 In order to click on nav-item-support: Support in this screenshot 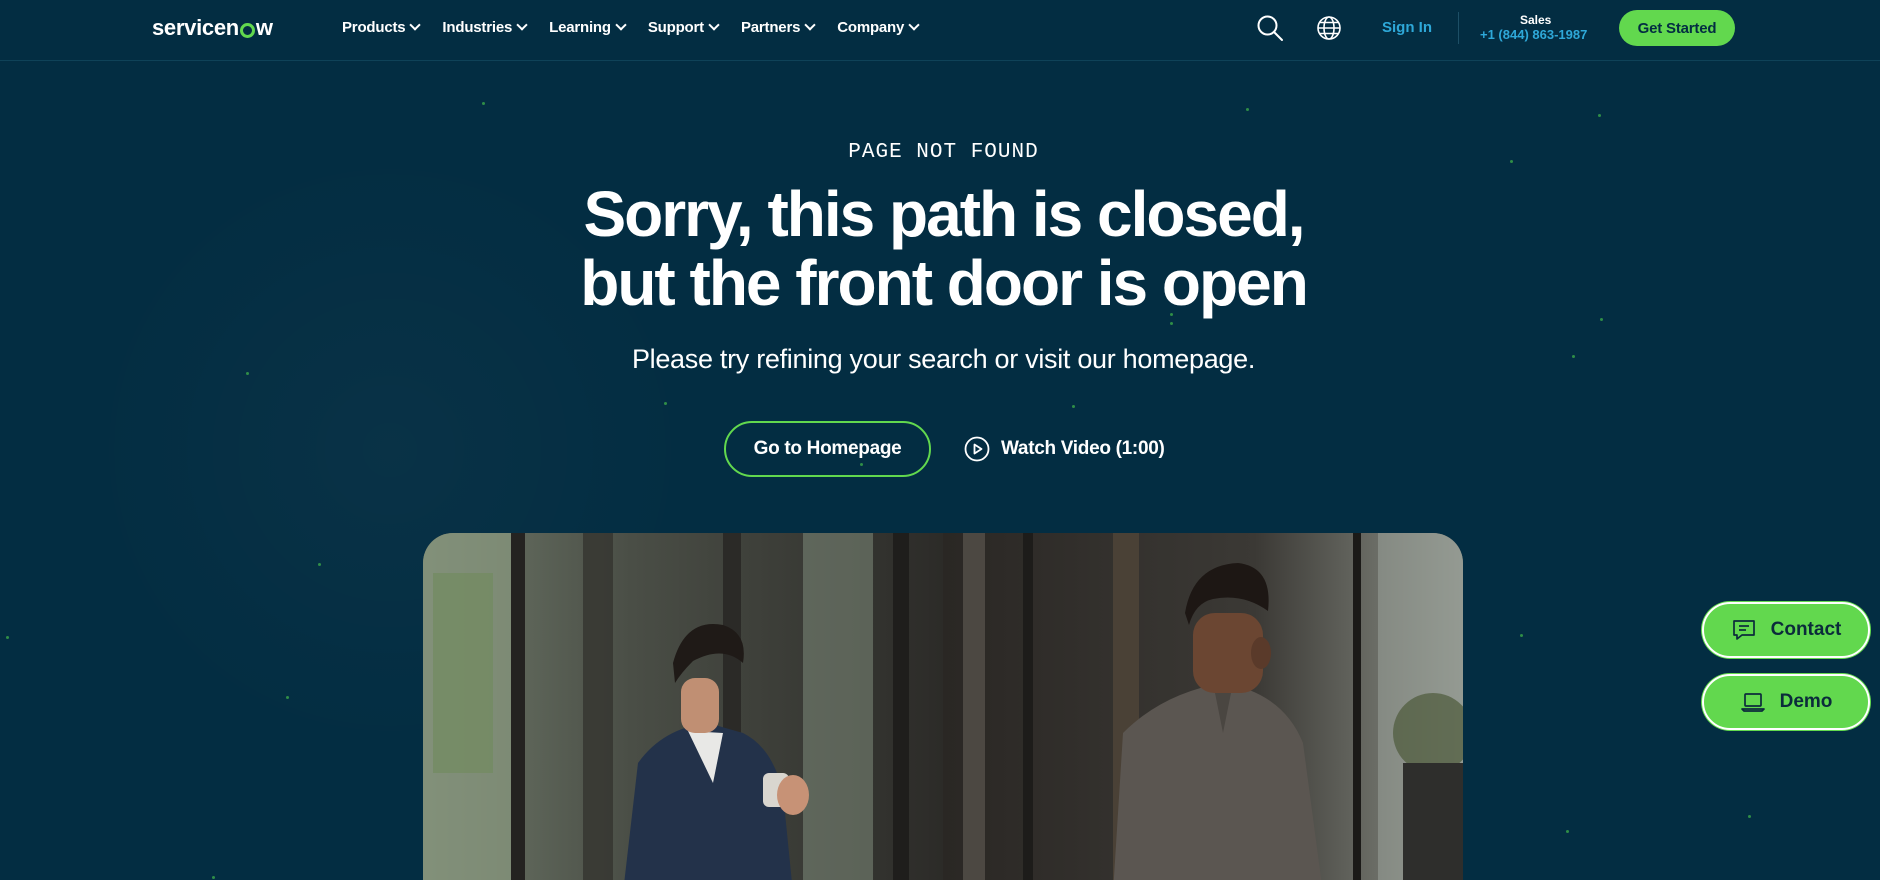, I will do `click(683, 27)`.